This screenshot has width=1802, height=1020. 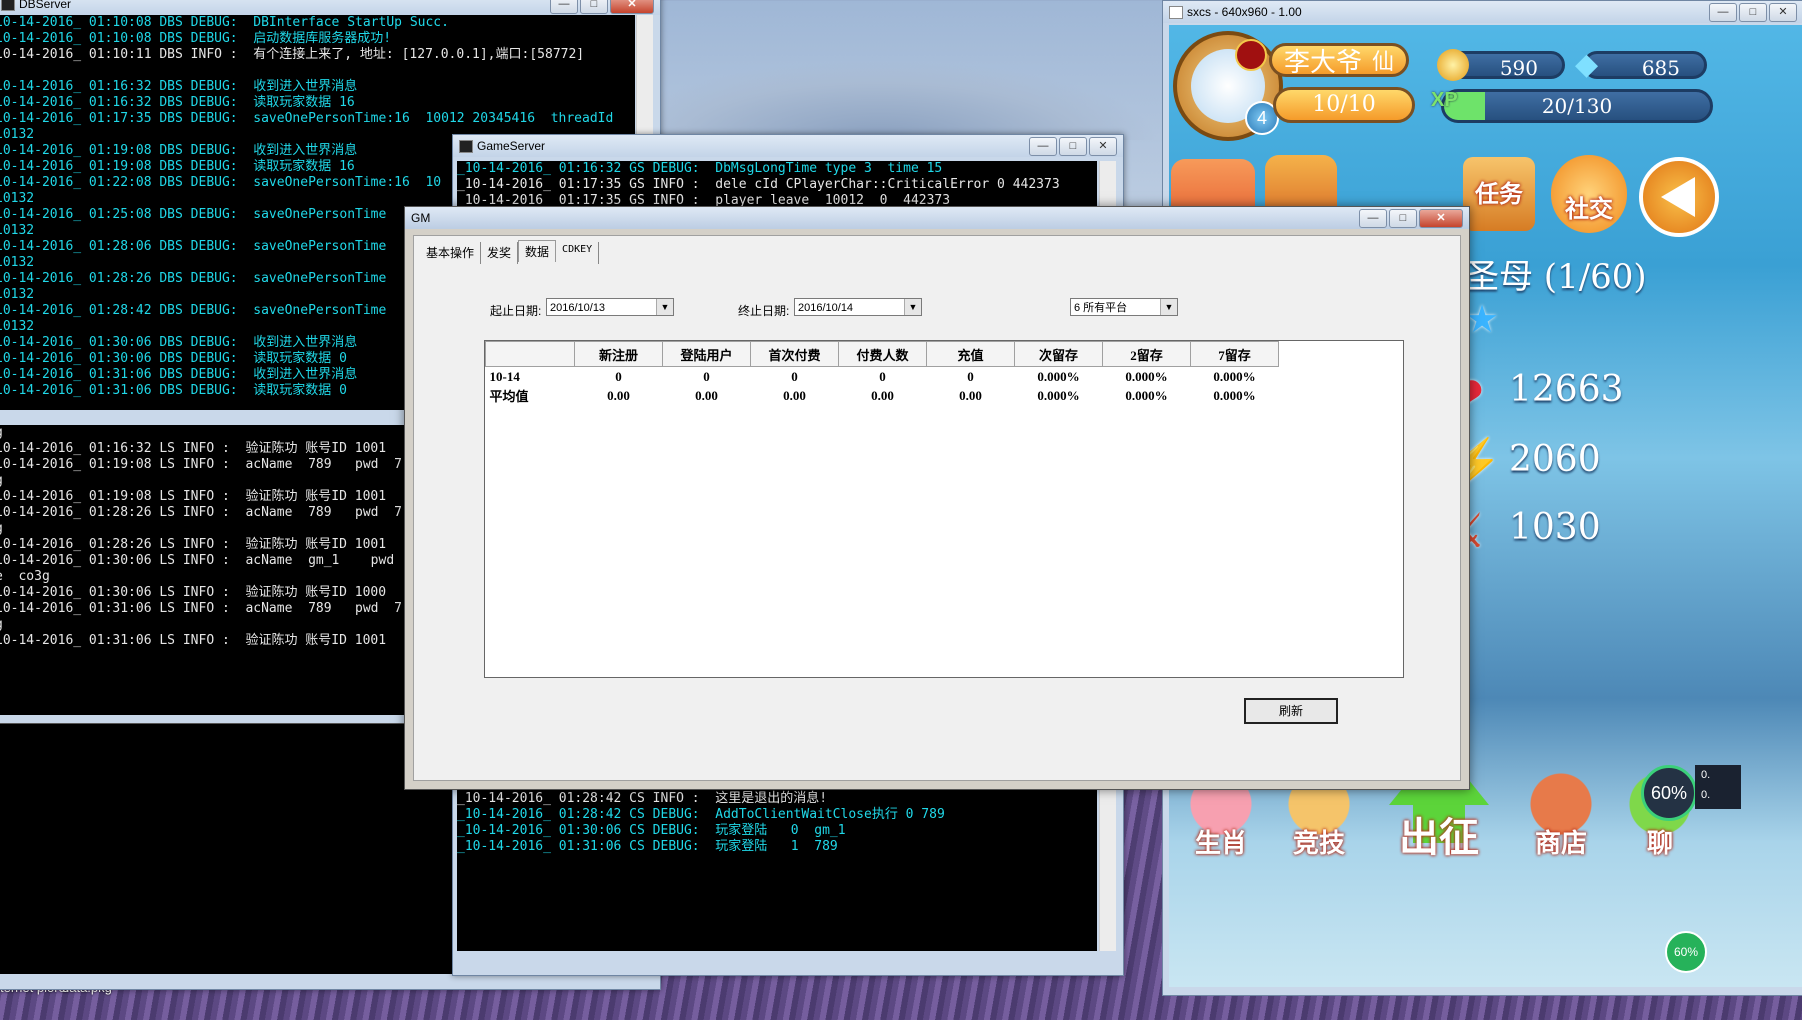 I want to click on stamina-bar: 10/10, so click(x=1344, y=105).